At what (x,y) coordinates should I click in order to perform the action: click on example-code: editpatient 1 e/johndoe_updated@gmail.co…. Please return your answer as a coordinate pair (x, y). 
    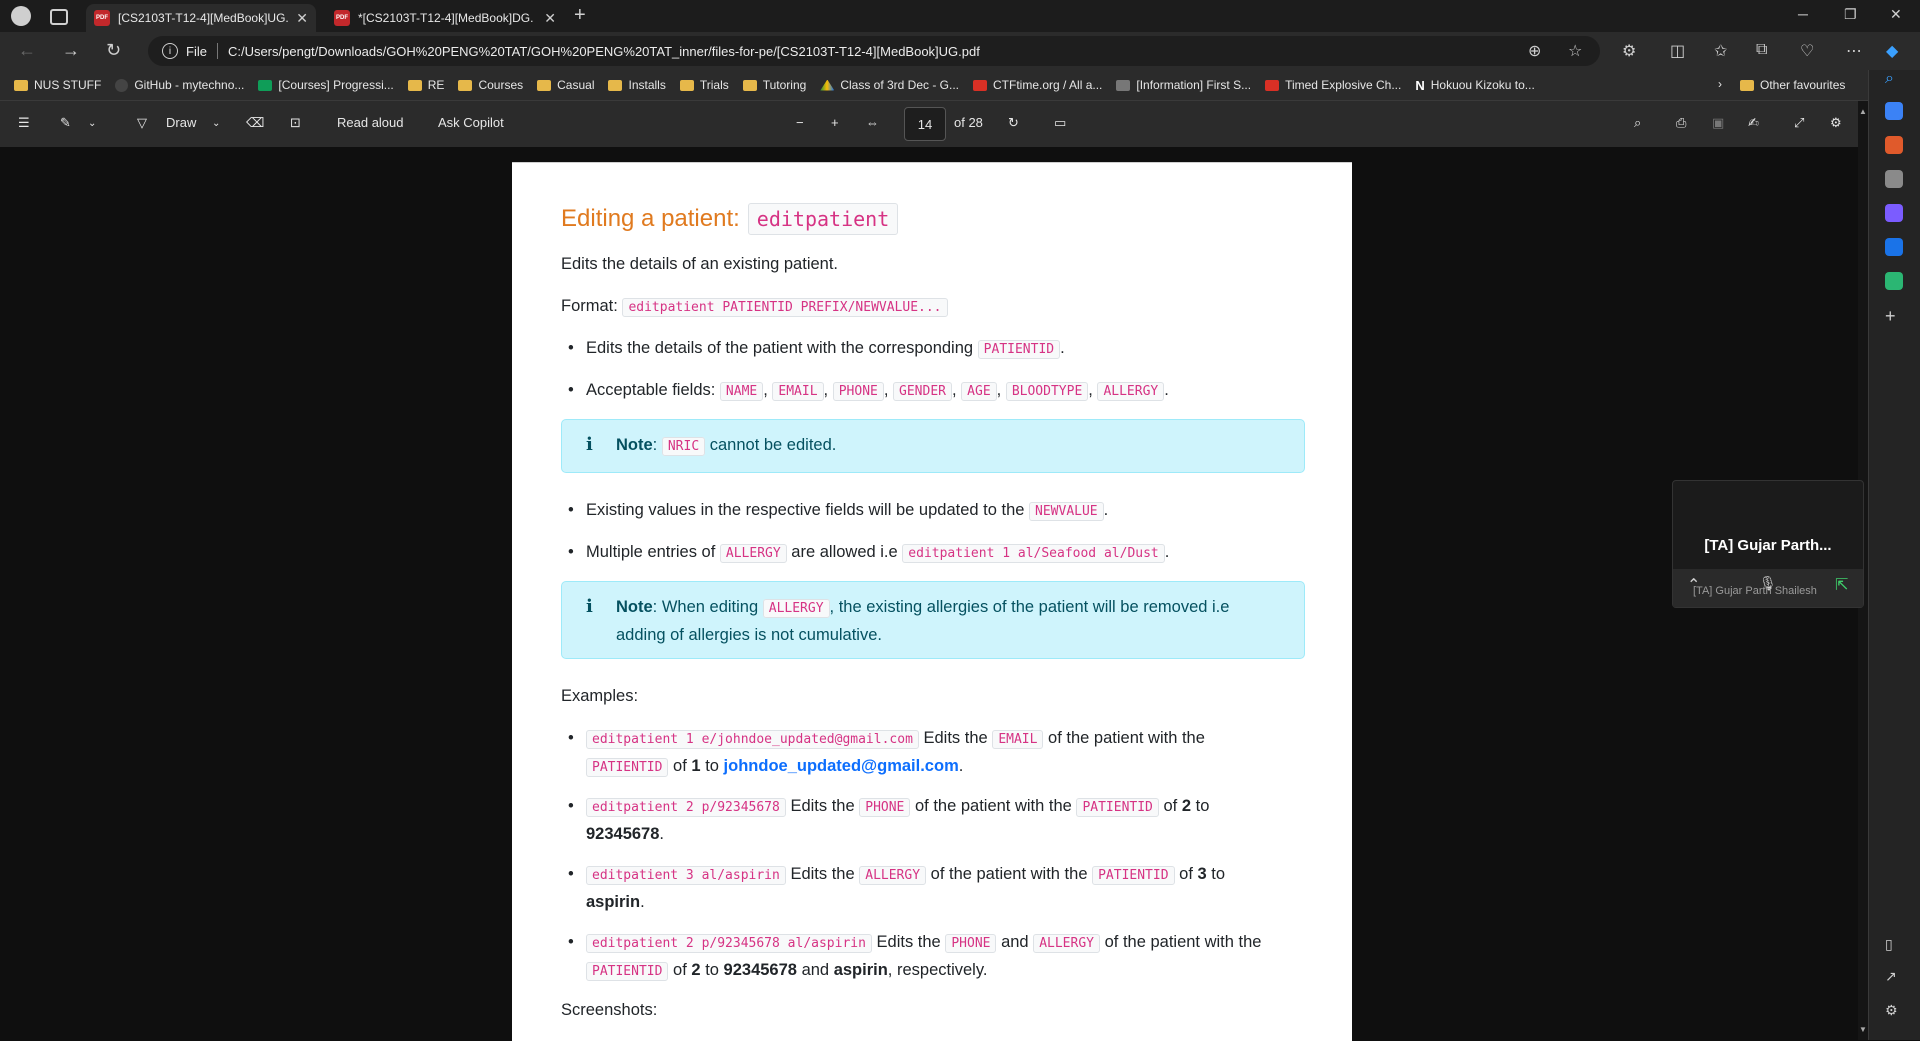
    Looking at the image, I should click on (752, 739).